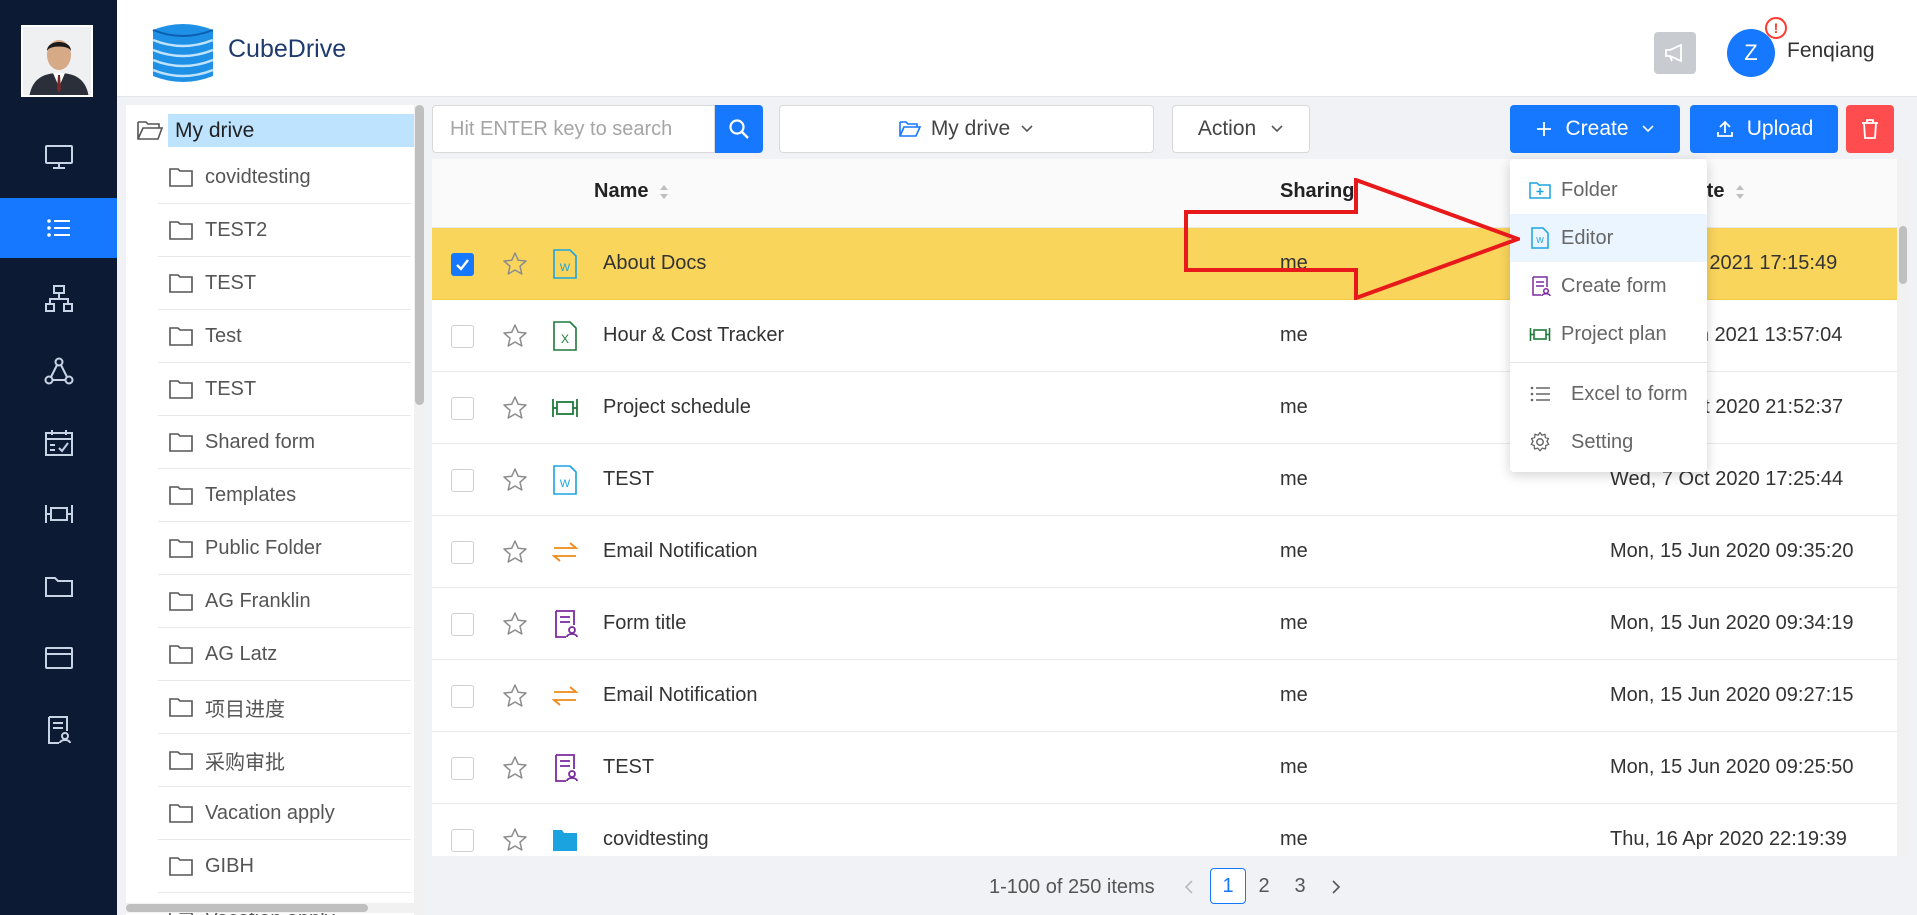 The width and height of the screenshot is (1917, 915). I want to click on doc-icon: W, so click(1540, 238).